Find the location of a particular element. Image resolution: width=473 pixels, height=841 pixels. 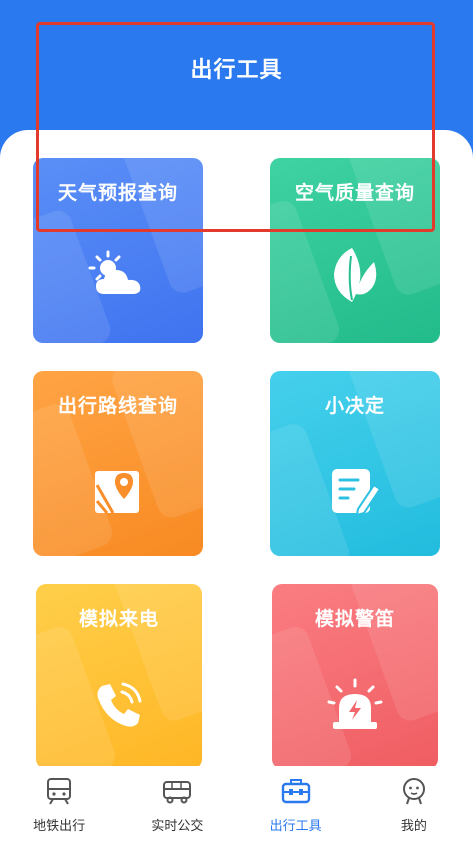

tile-small-decision: 小决定 is located at coordinates (355, 463).